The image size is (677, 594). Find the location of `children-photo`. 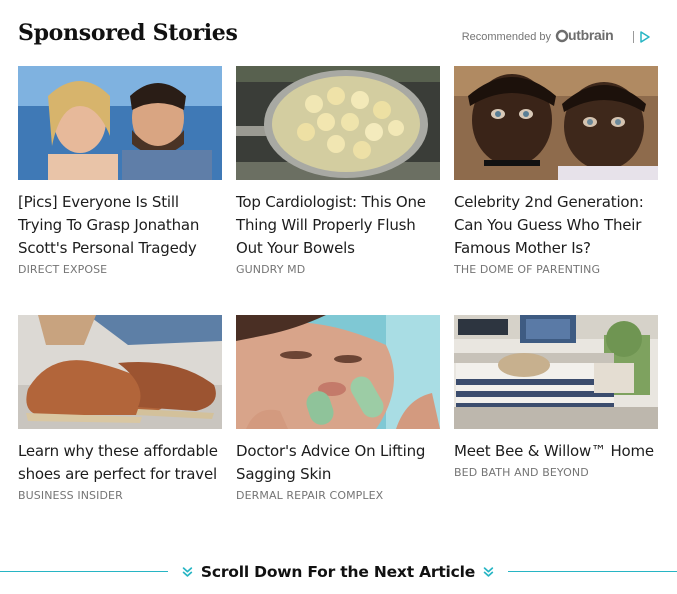

children-photo is located at coordinates (556, 123).